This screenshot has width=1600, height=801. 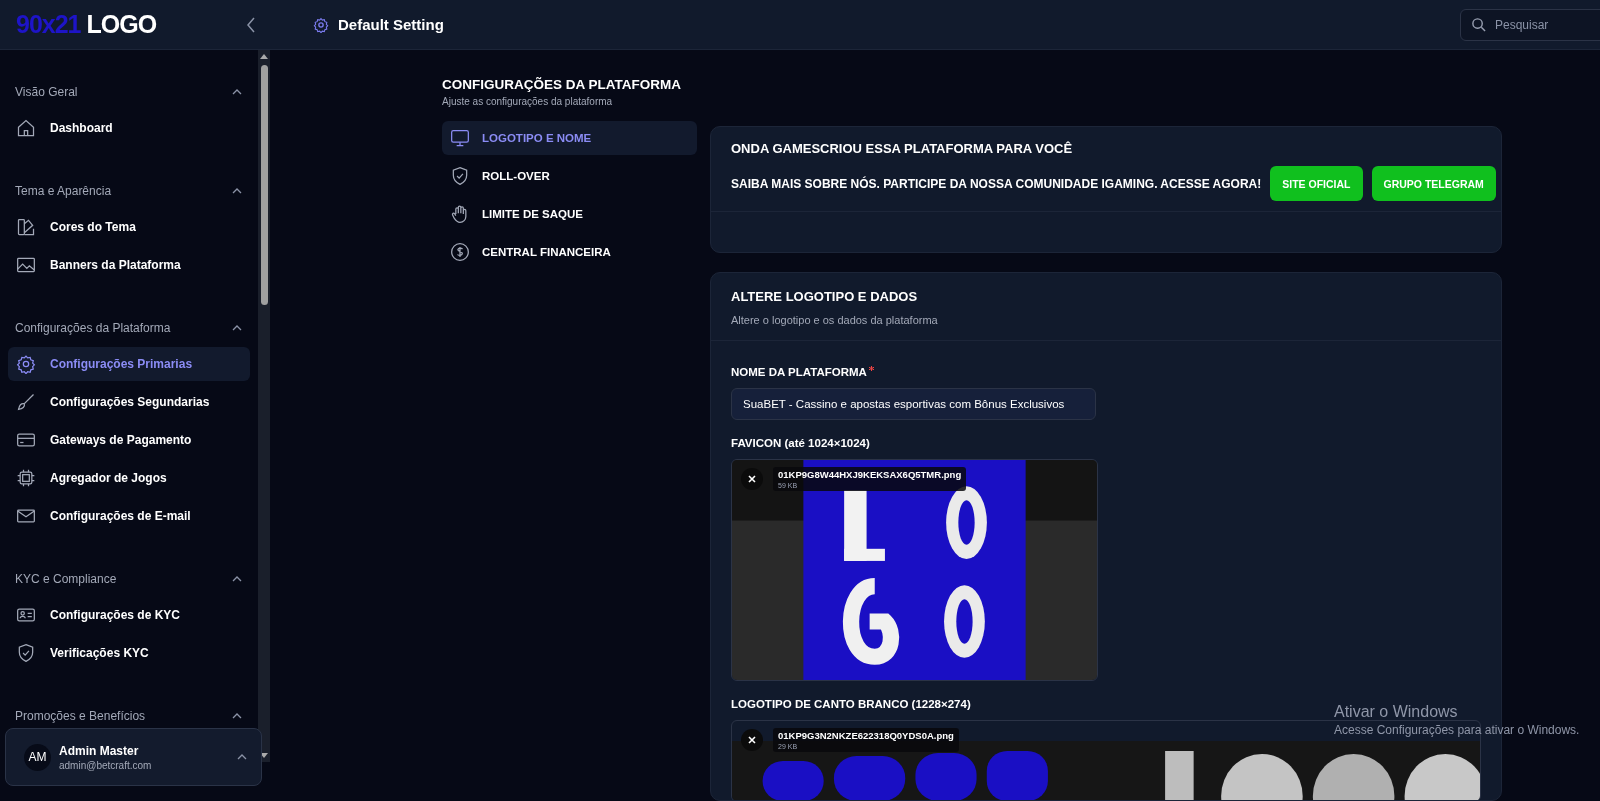 I want to click on field-label: NOME DA PLATAFORMA, so click(x=799, y=372).